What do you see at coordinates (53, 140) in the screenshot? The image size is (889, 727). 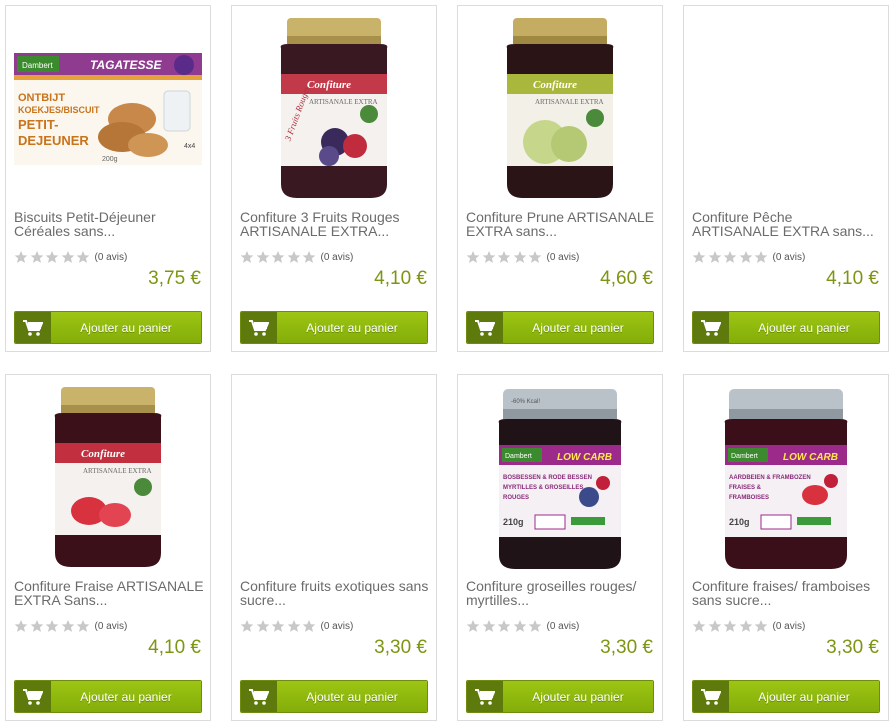 I see `svg-text: DEJEUNER` at bounding box center [53, 140].